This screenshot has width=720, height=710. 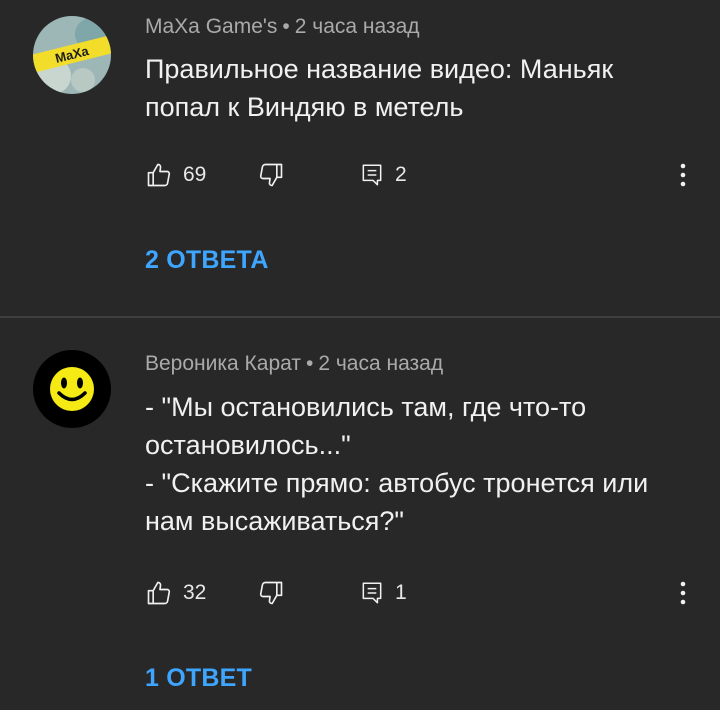 I want to click on comment-text-line: - "Мы остановились там, где что-то, so click(x=366, y=407).